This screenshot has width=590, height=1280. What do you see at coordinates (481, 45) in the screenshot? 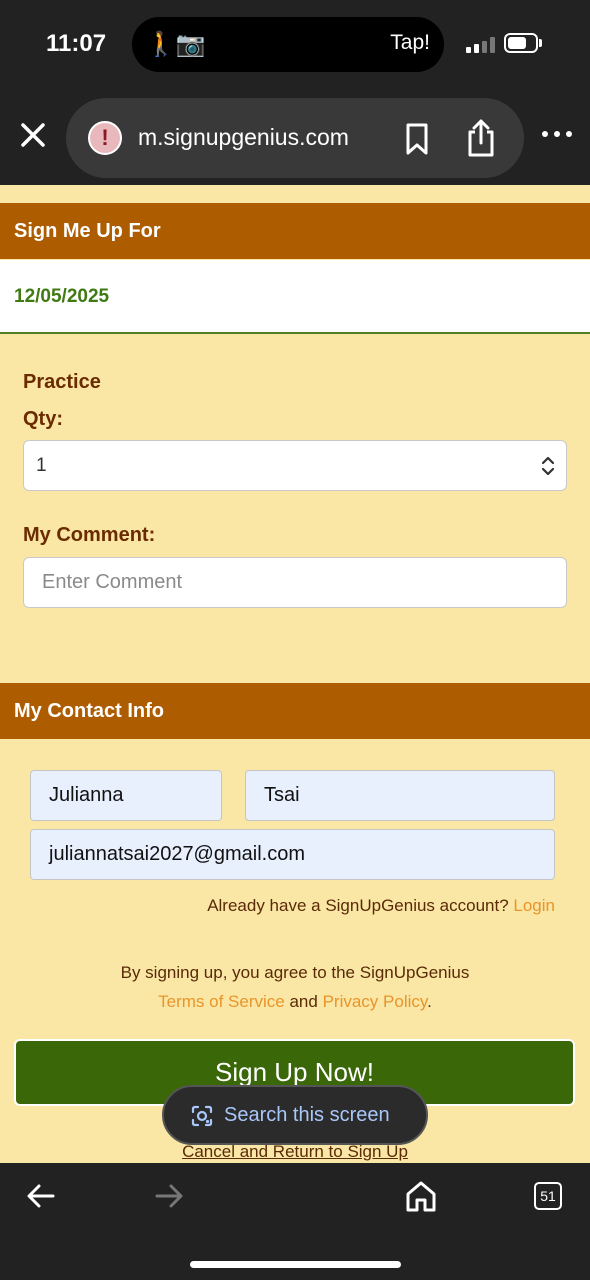
I see `signal-icon` at bounding box center [481, 45].